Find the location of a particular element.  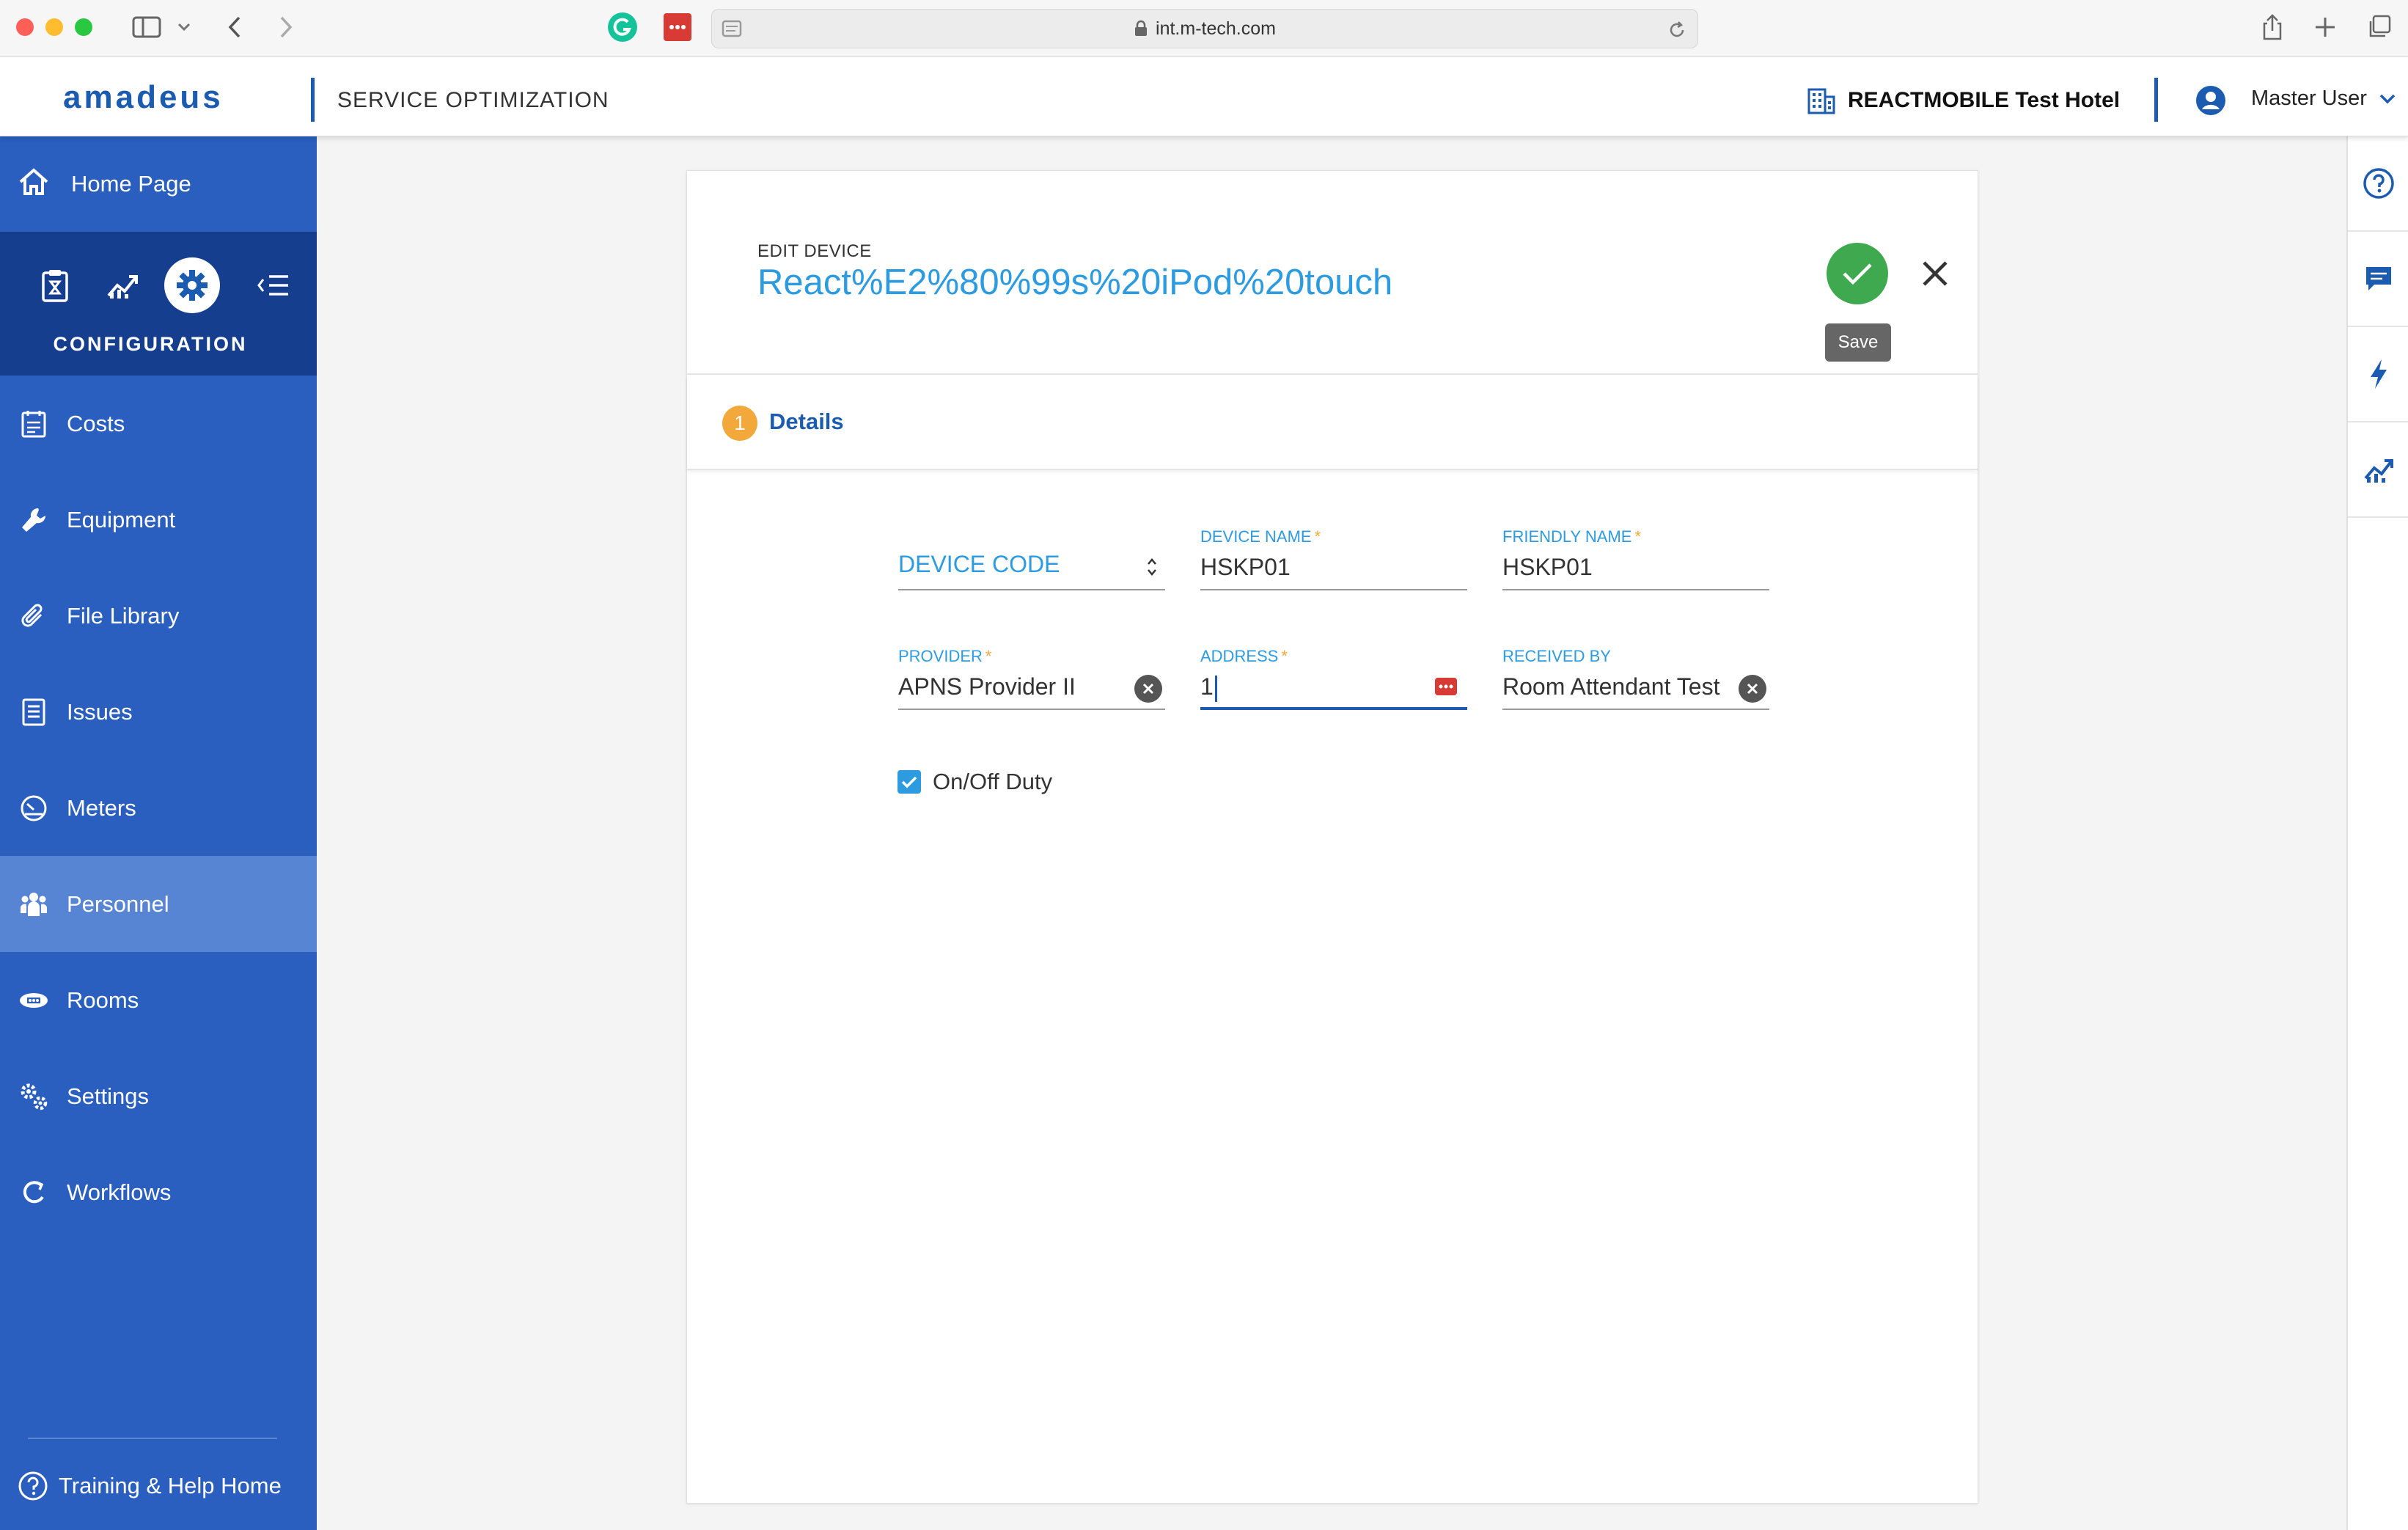

sidebar-item-rooms: Rooms is located at coordinates (159, 1000).